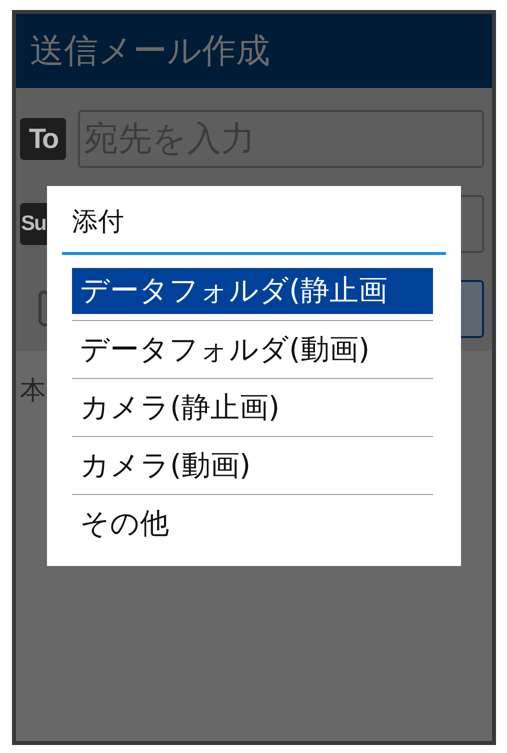 The image size is (507, 753). I want to click on screen-title: 送信メール作成, so click(150, 51).